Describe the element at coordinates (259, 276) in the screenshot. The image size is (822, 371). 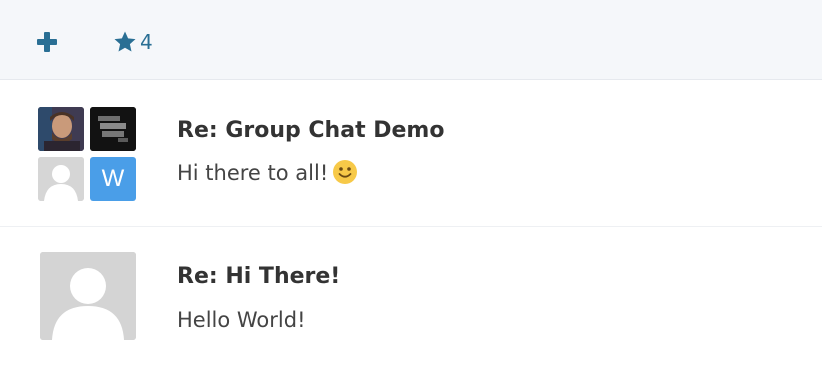
I see `conversation-title: Re: Hi There!` at that location.